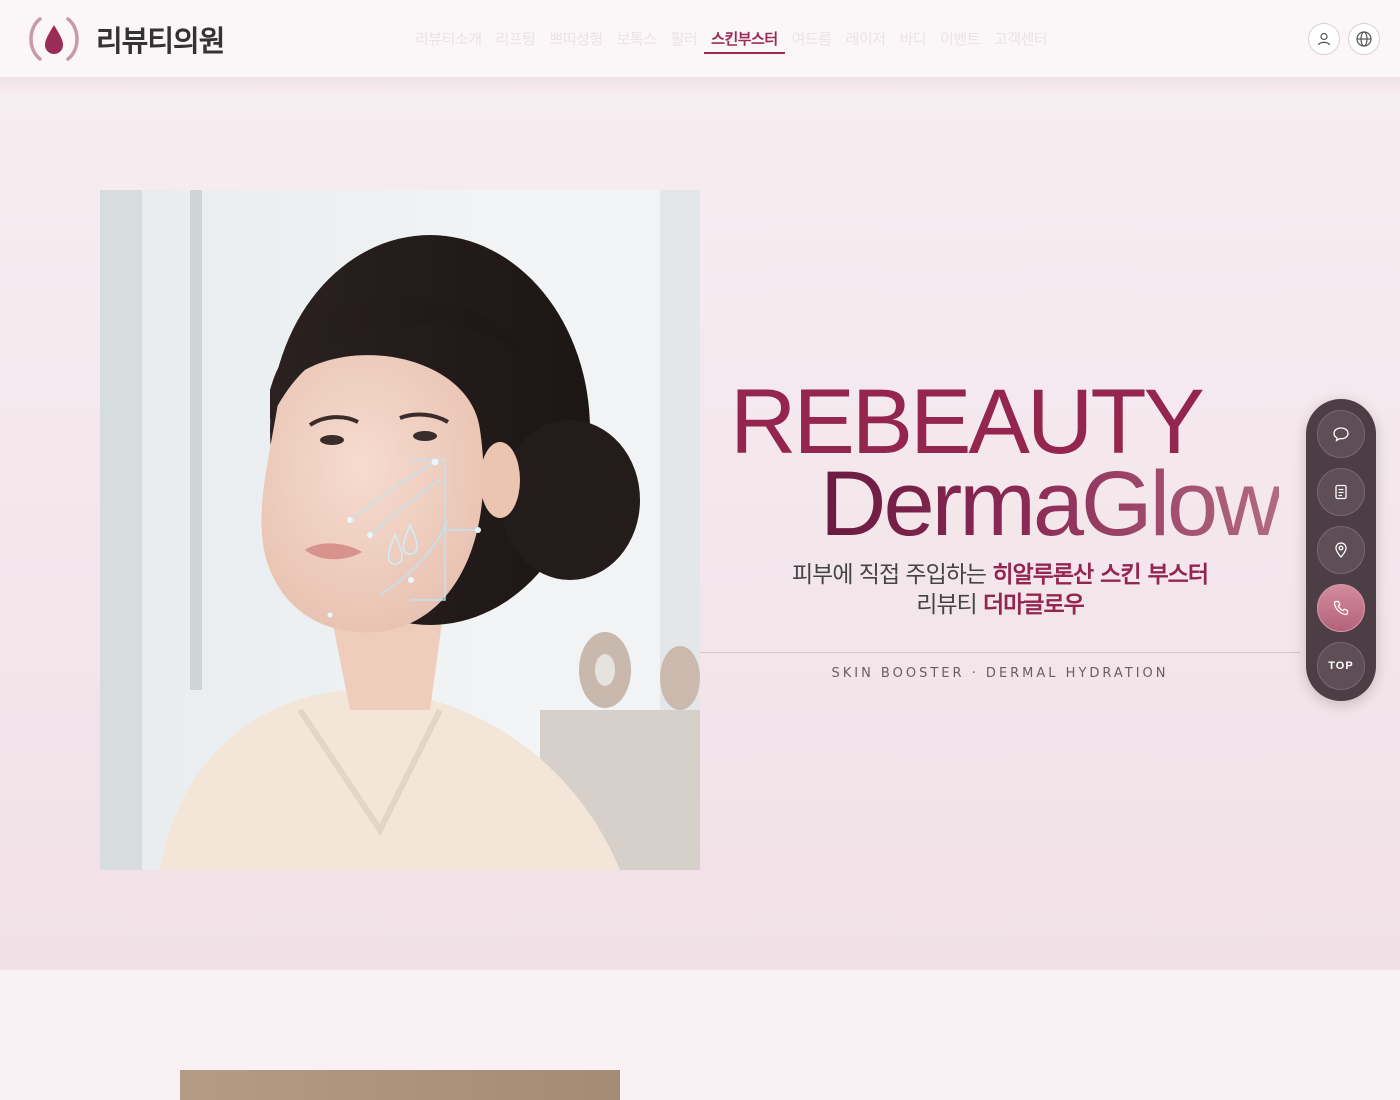  I want to click on quick-top-button: TOP, so click(1341, 666).